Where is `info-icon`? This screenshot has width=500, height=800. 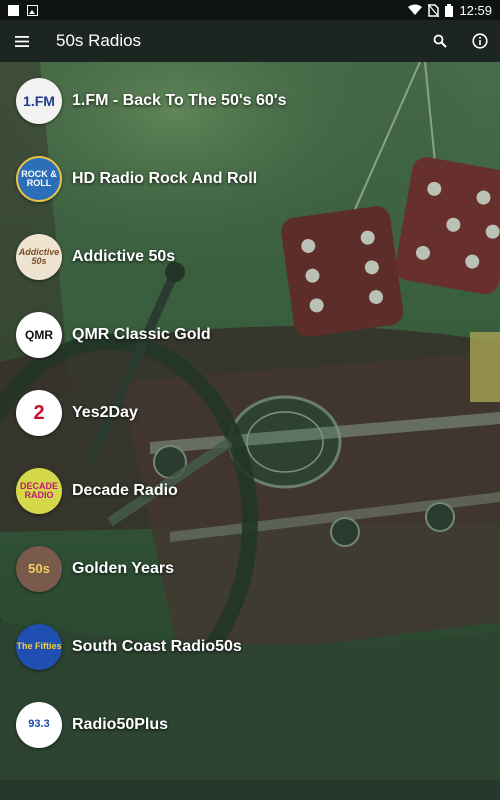
info-icon is located at coordinates (480, 41).